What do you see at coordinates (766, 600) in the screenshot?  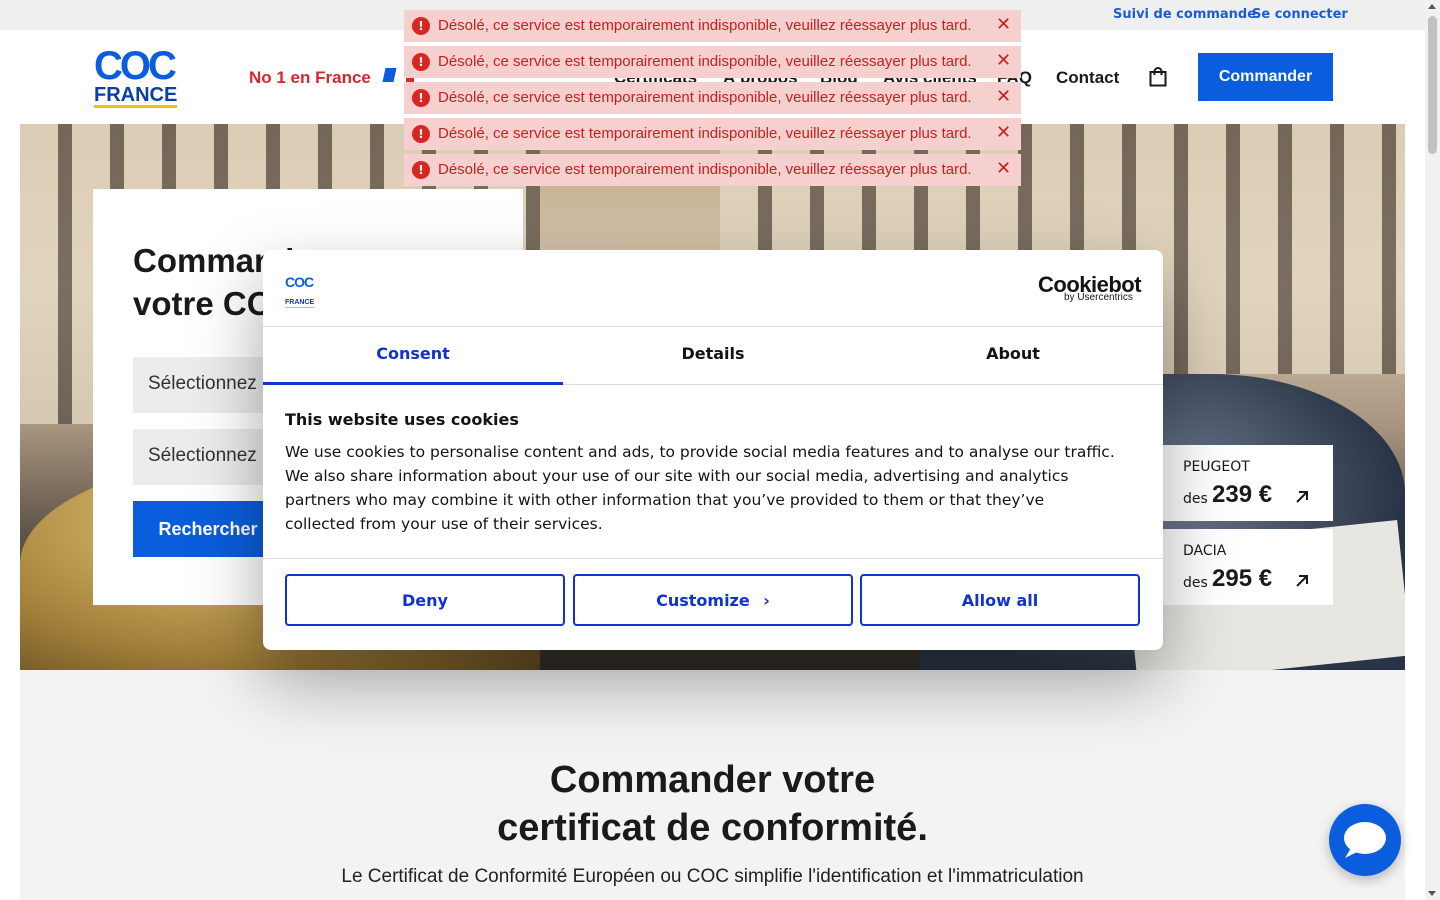 I see `chevron-right-icon: ›` at bounding box center [766, 600].